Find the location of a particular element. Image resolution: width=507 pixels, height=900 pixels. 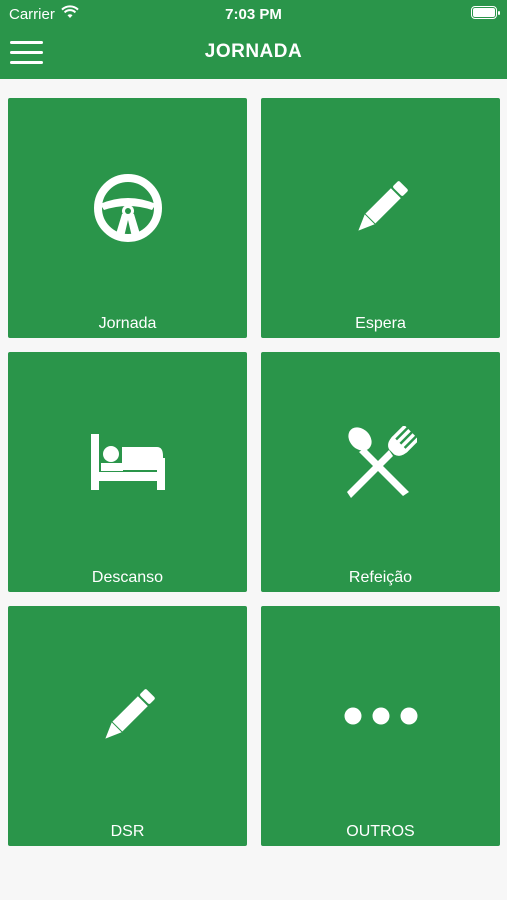

status-bar: Carrier 7:03 PM is located at coordinates (253, 14).